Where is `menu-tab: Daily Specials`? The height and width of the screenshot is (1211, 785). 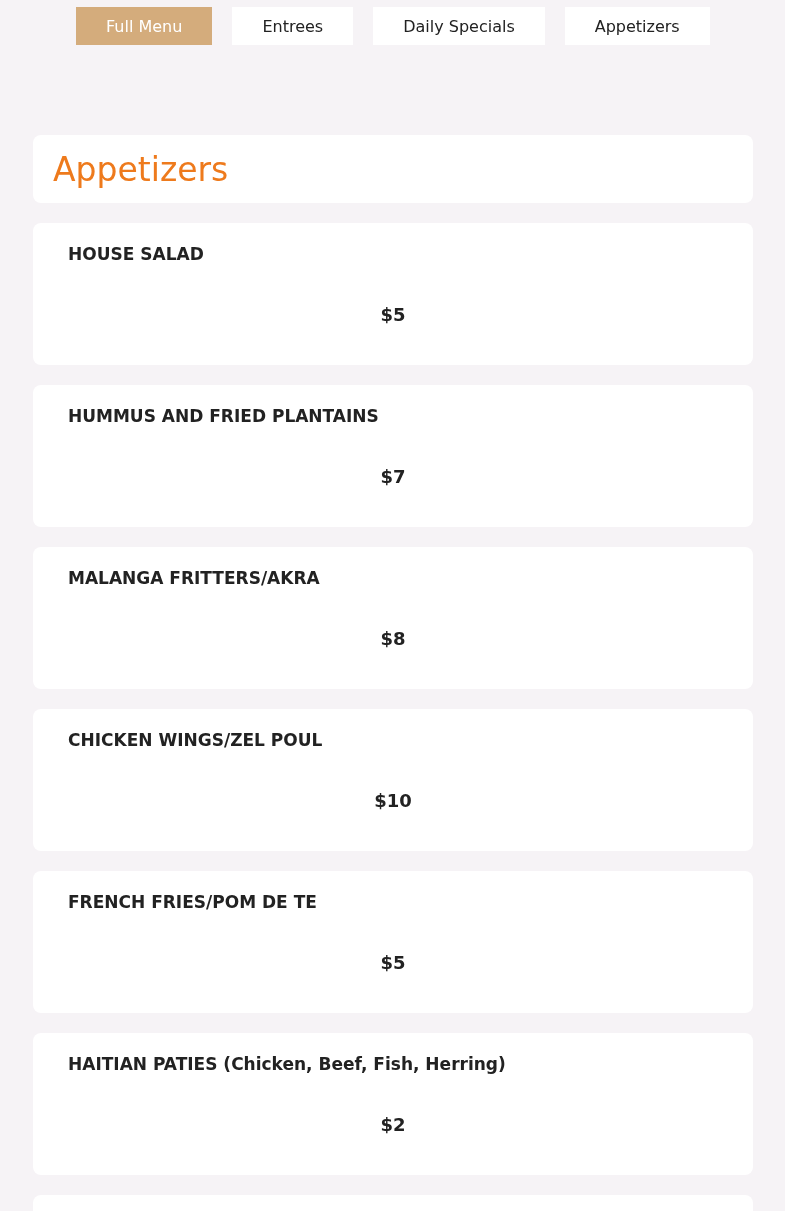
menu-tab: Daily Specials is located at coordinates (459, 26).